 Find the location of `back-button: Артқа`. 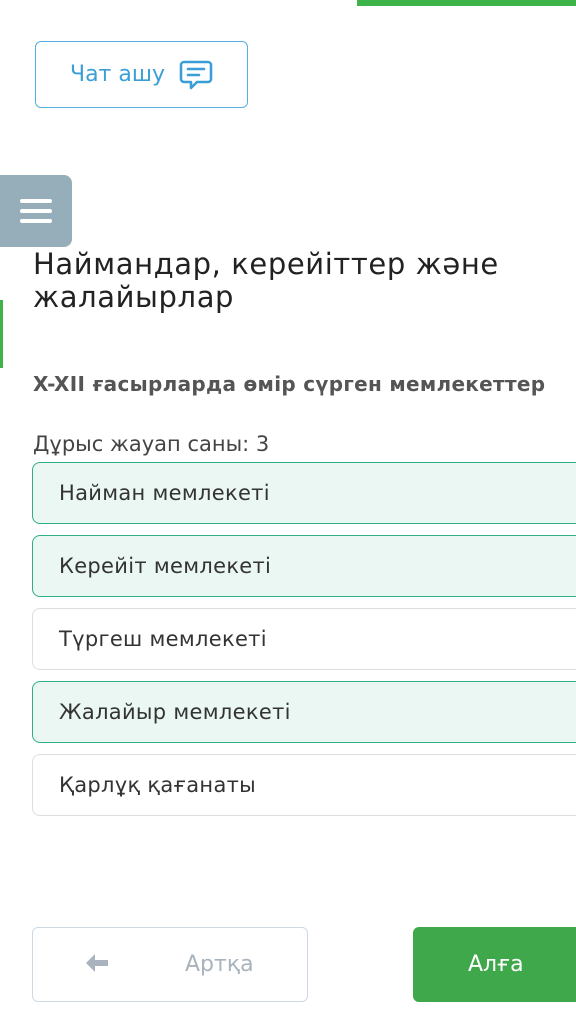

back-button: Артқа is located at coordinates (170, 964).